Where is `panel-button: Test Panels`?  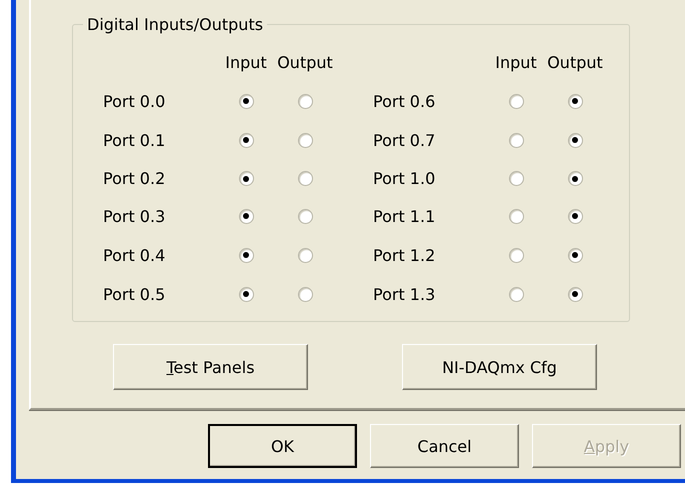
panel-button: Test Panels is located at coordinates (210, 367).